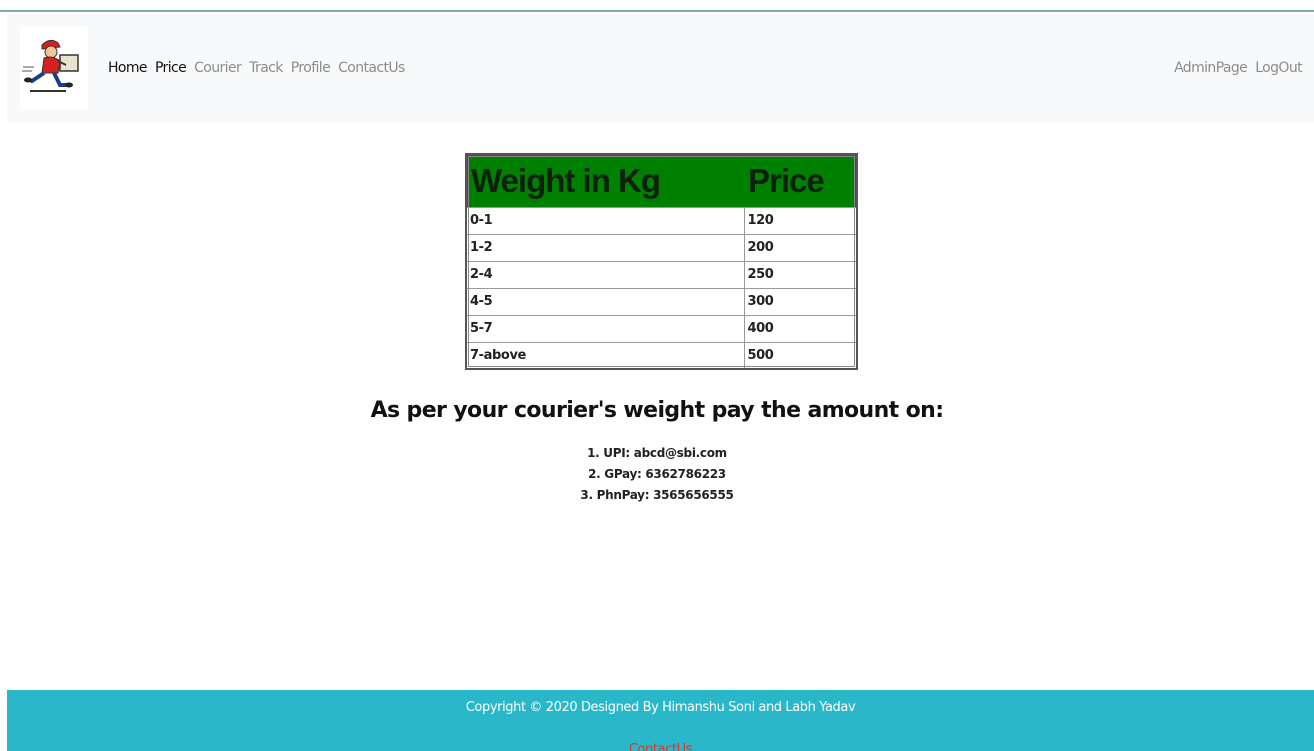  What do you see at coordinates (266, 68) in the screenshot?
I see `nav-link-track: Track` at bounding box center [266, 68].